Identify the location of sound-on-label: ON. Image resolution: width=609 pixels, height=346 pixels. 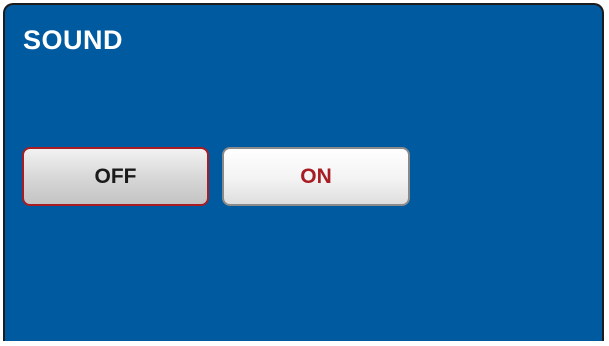
(316, 176).